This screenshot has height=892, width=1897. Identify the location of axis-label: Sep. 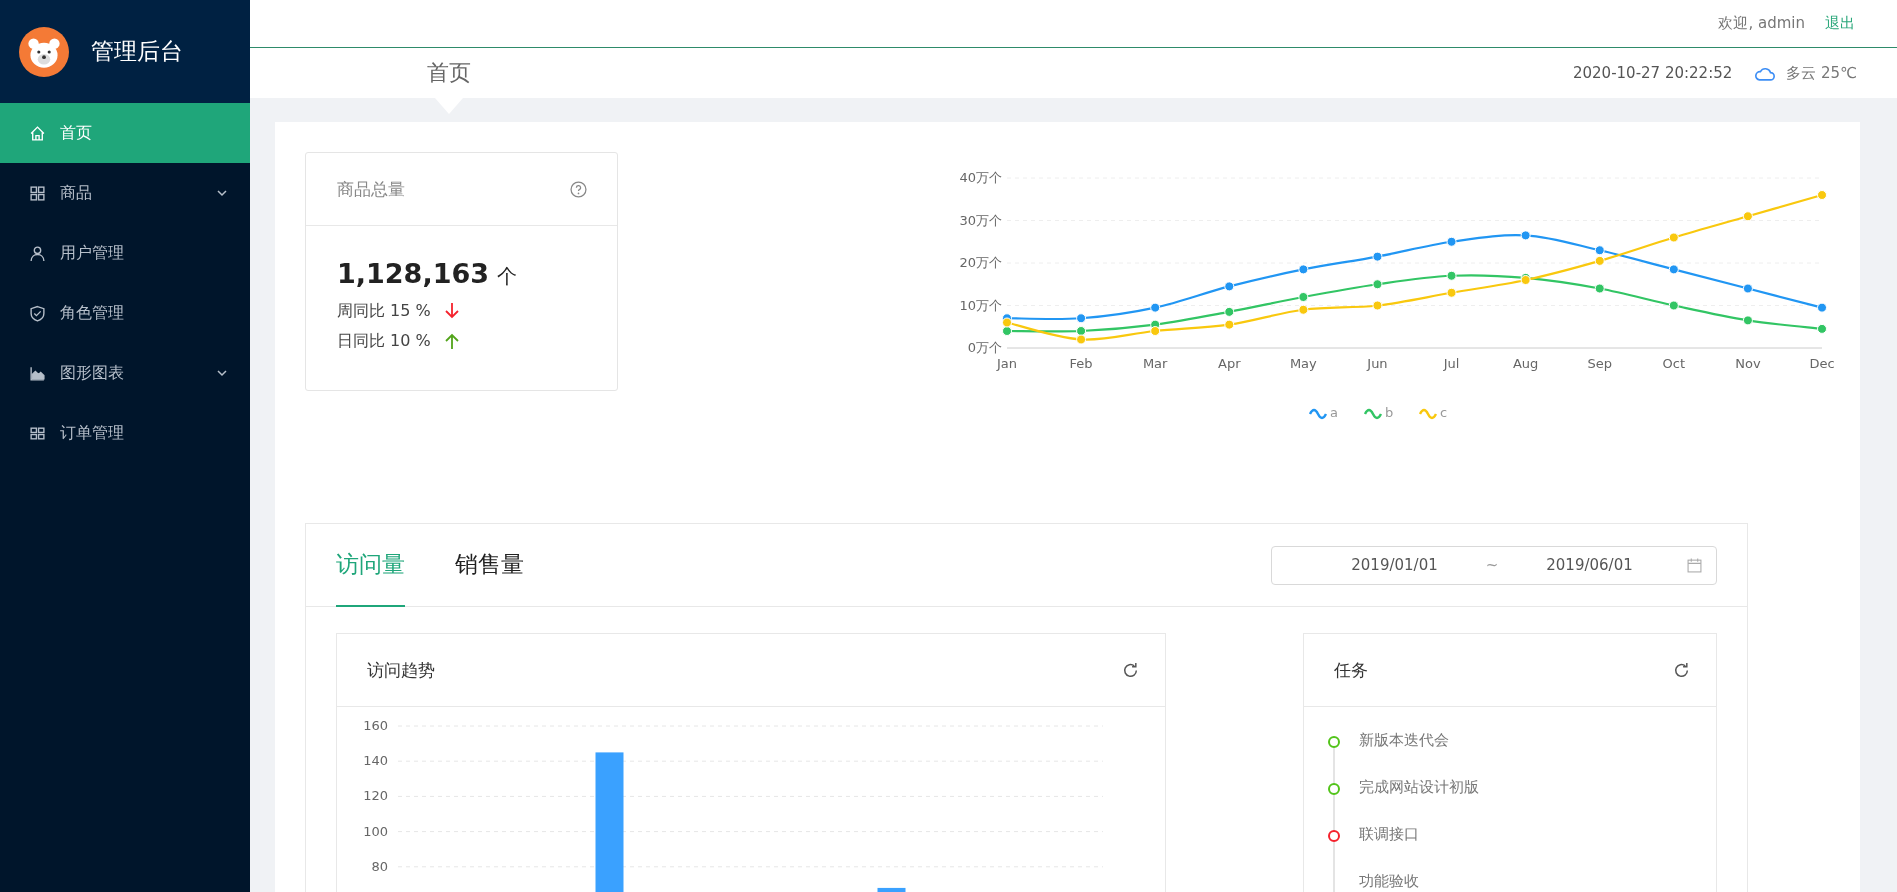
(1599, 363).